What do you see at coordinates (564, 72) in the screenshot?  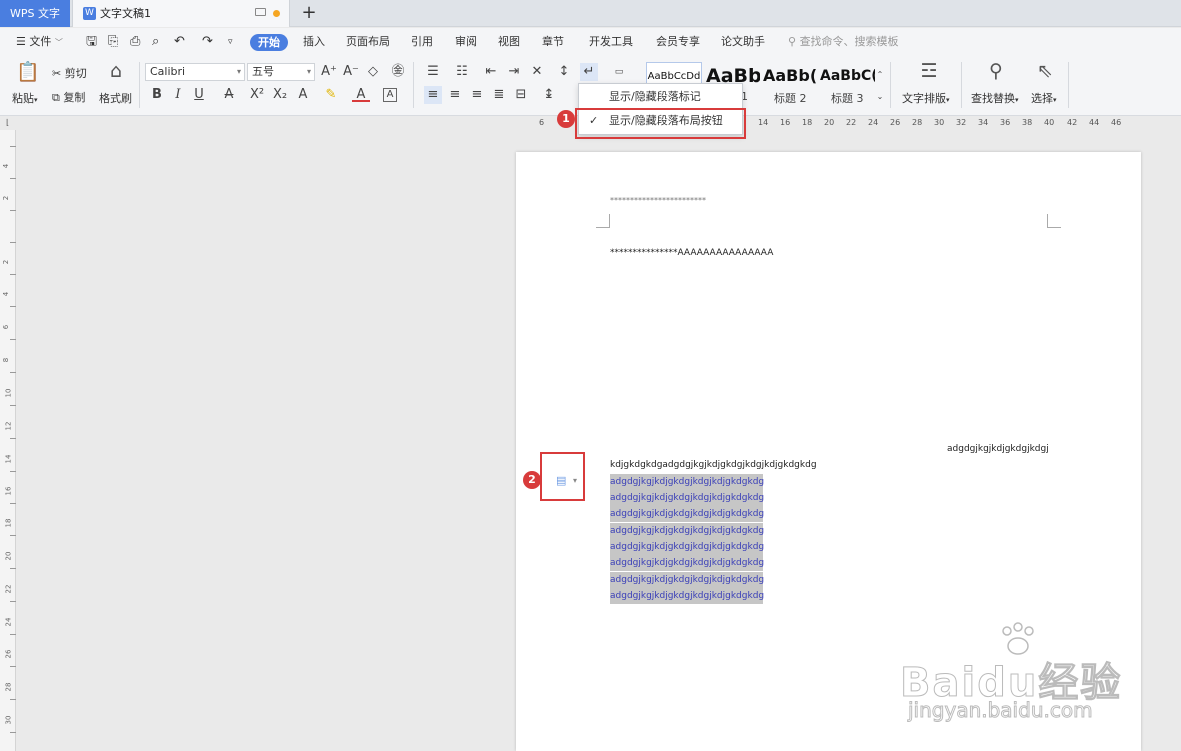 I see `sort-icon: ↕` at bounding box center [564, 72].